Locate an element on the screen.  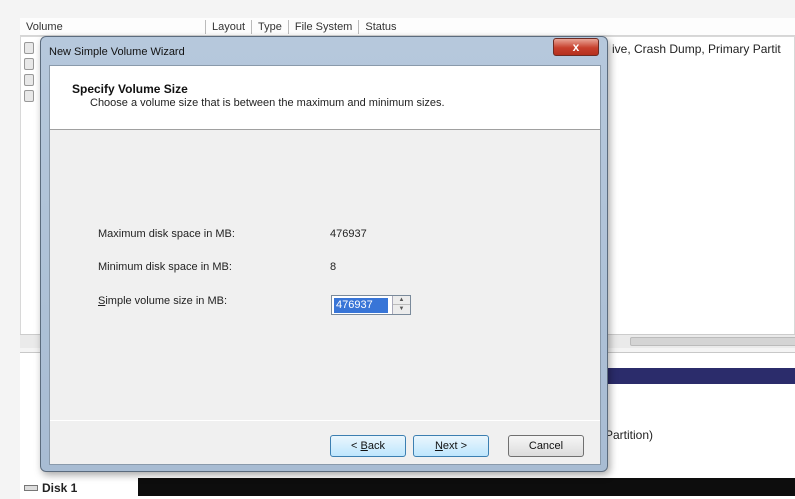
close-icon: x is located at coordinates (576, 47).